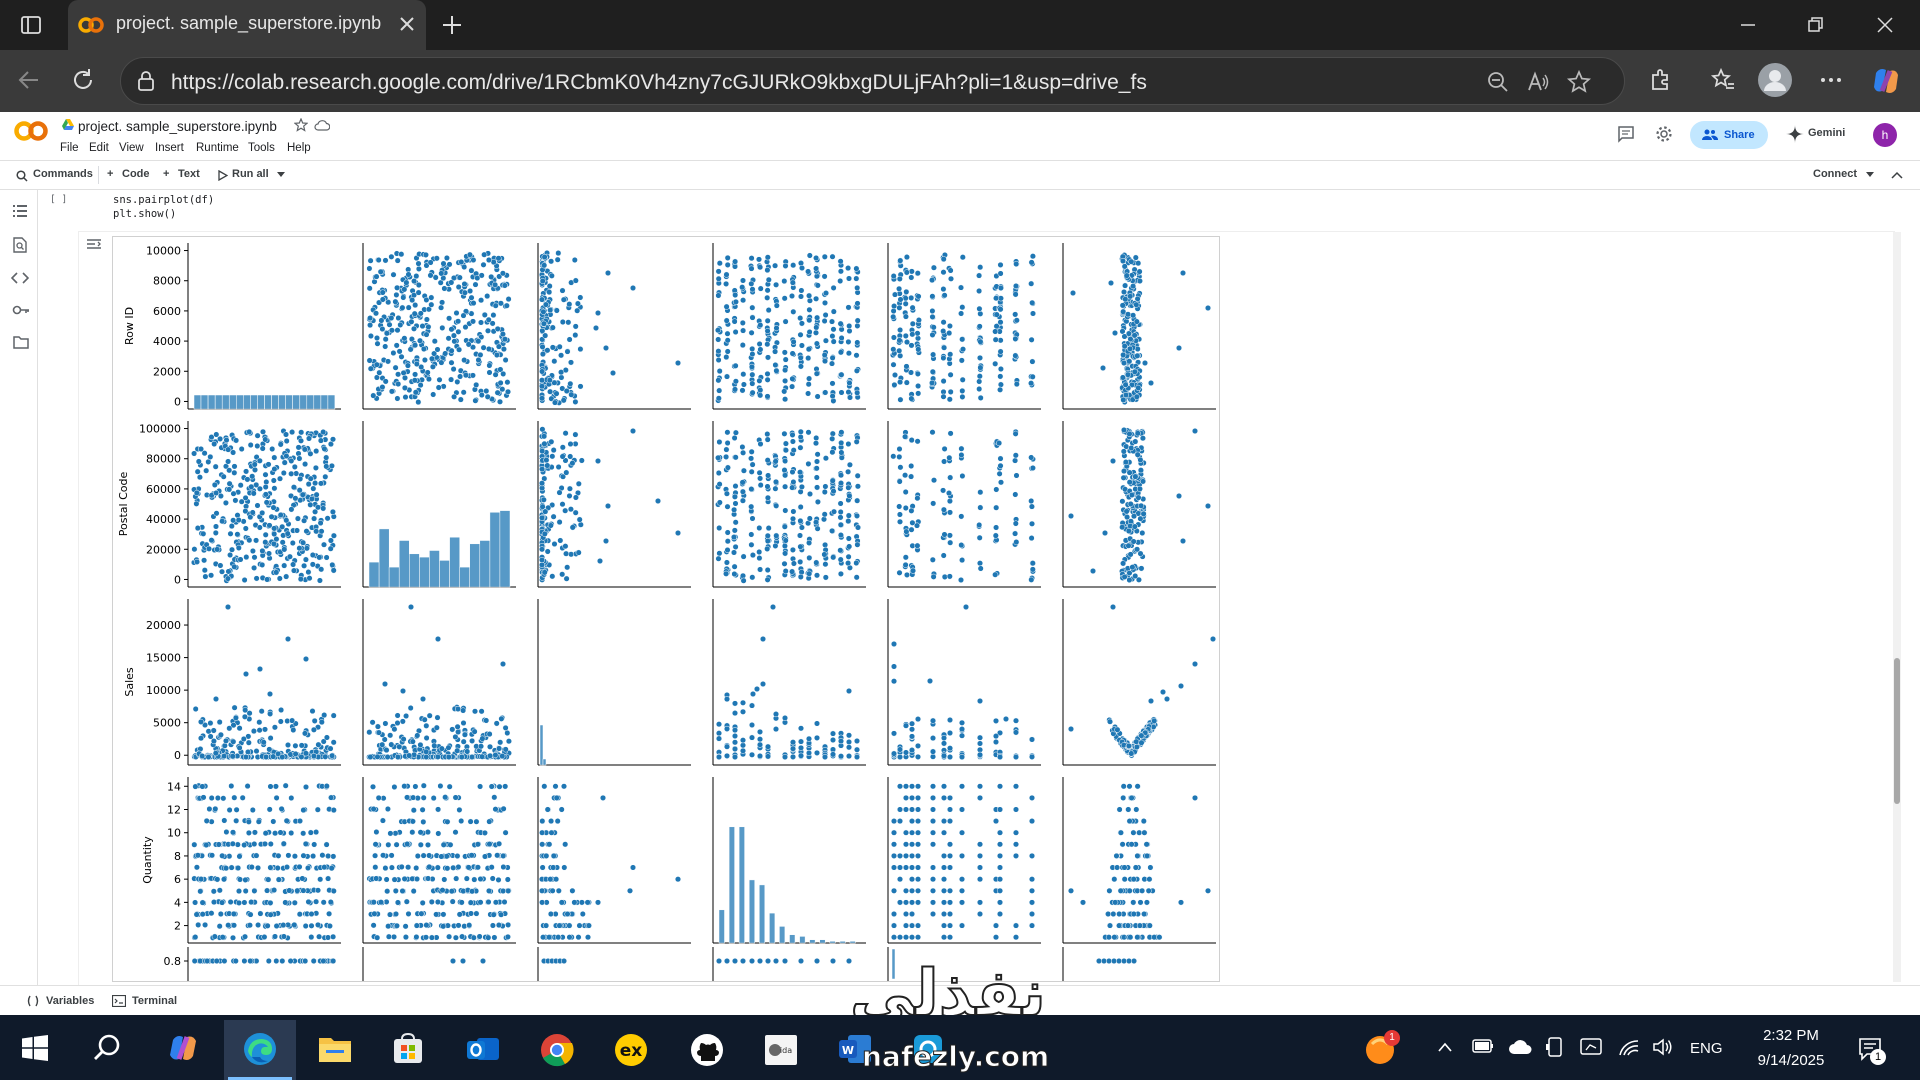  What do you see at coordinates (707, 1050) in the screenshot?
I see `github-icon` at bounding box center [707, 1050].